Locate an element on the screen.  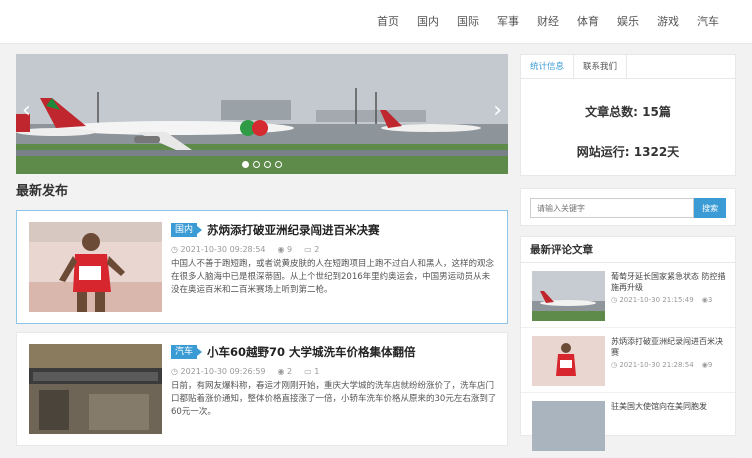
article-meta: ◷ 2021-10-30 09:28:54 ◉ 9 ▭ 2 is located at coordinates (334, 249).